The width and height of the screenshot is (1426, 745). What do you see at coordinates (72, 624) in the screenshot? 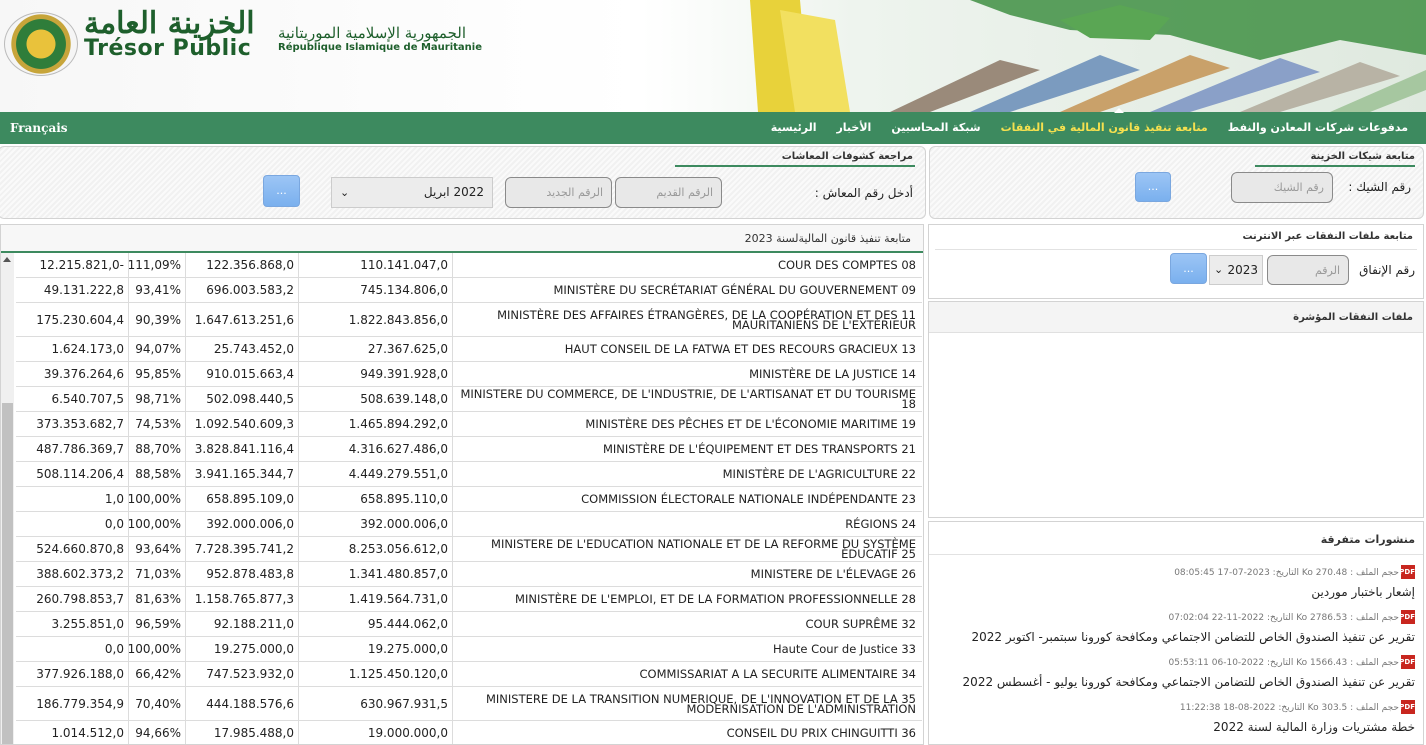
I see `table-cell-c1: 3.255.851,0` at bounding box center [72, 624].